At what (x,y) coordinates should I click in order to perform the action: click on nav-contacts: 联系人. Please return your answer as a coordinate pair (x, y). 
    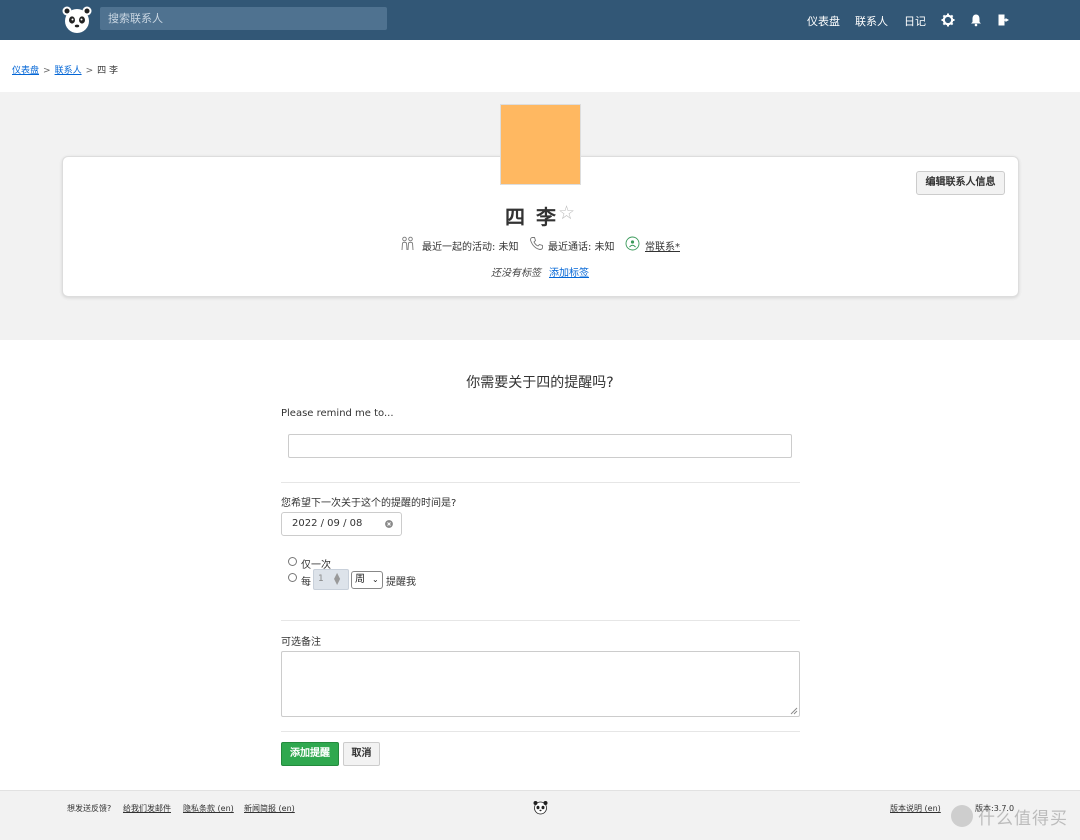
    Looking at the image, I should click on (871, 21).